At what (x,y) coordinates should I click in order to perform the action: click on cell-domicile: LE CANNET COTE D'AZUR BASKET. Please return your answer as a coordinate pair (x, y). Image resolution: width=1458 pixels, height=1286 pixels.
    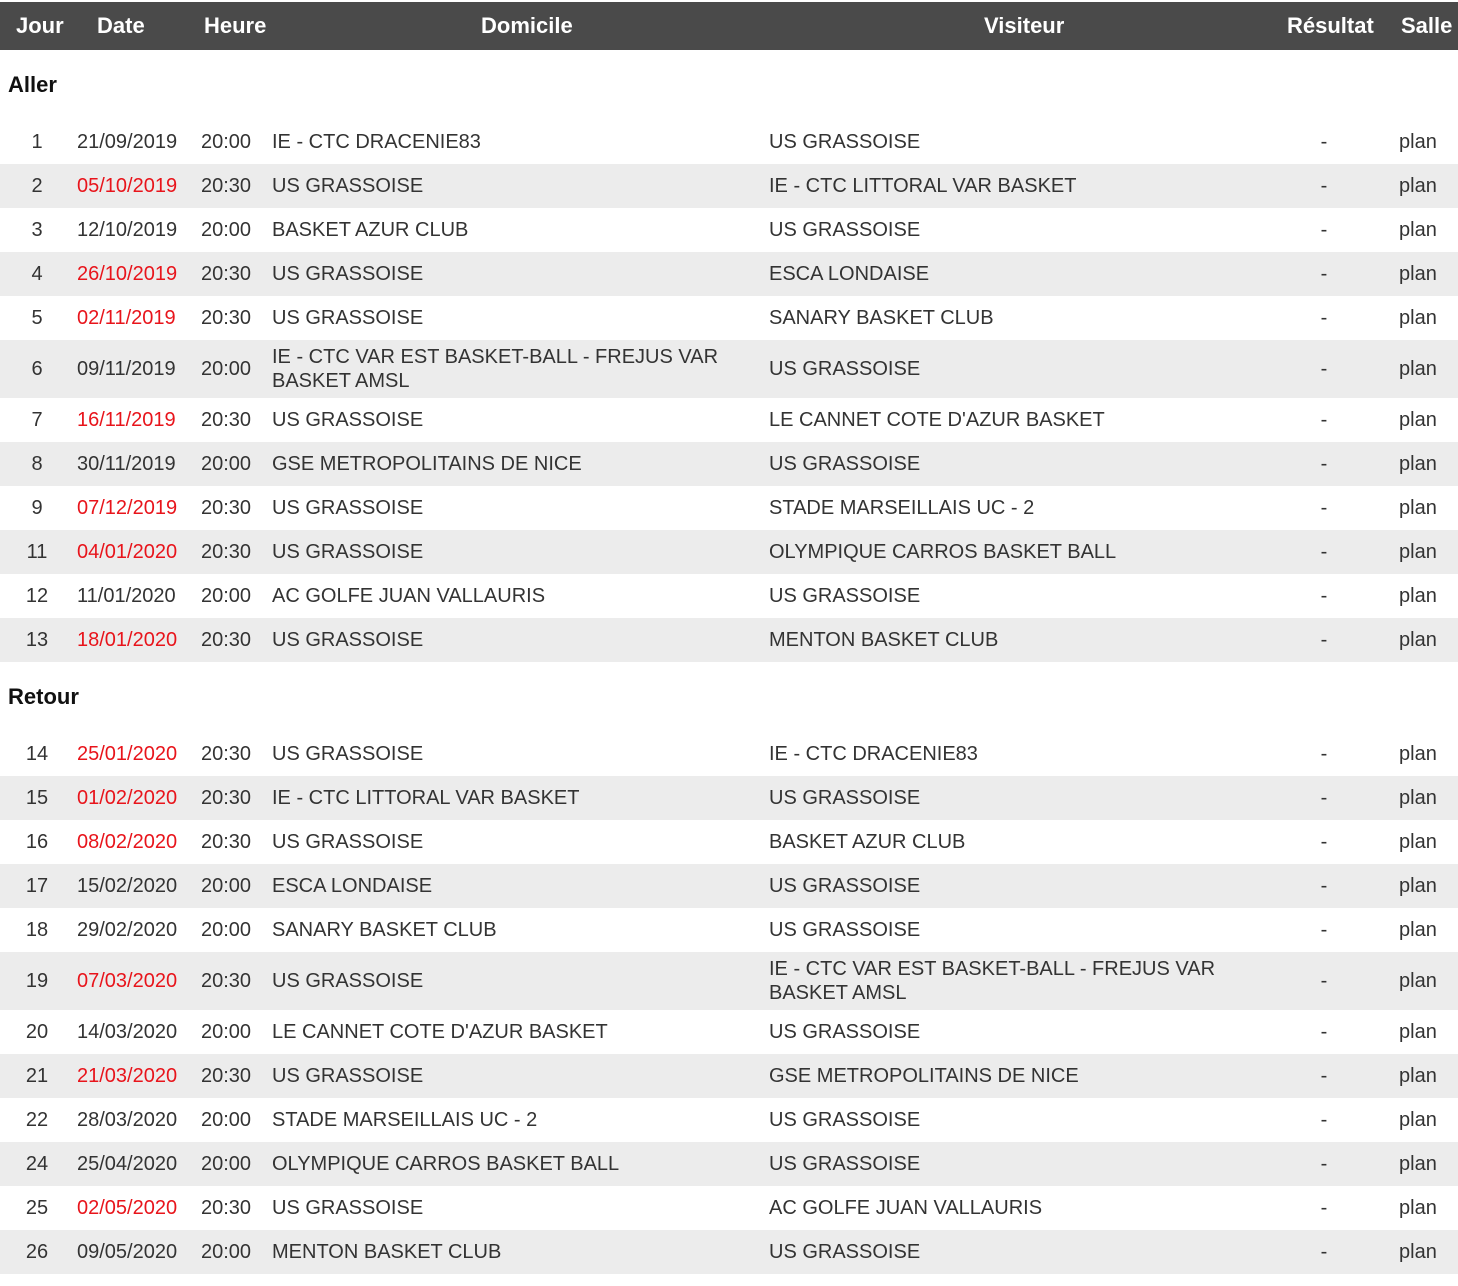
    Looking at the image, I should click on (440, 1032).